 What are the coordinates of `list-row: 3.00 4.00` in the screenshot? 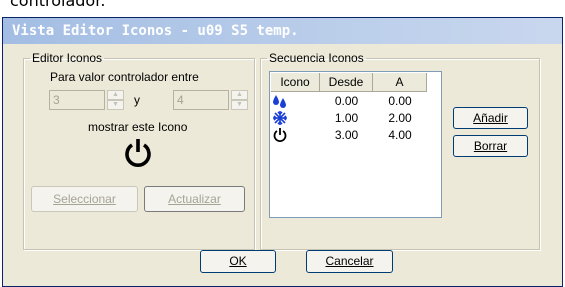 It's located at (349, 135).